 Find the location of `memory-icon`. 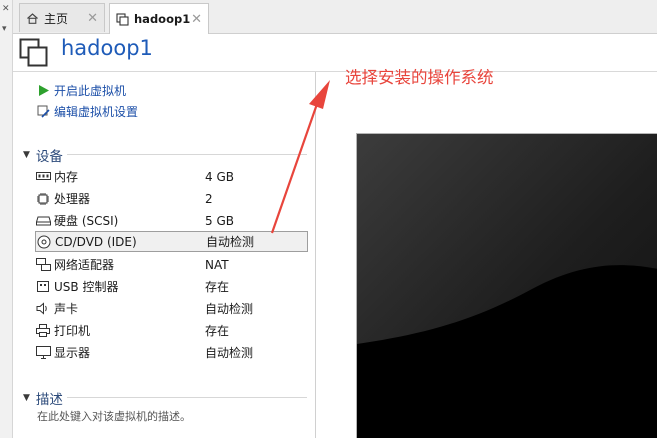

memory-icon is located at coordinates (43, 177).